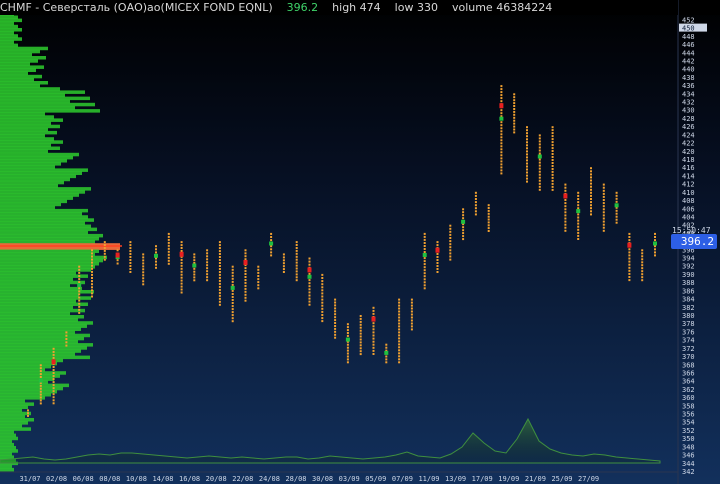  What do you see at coordinates (688, 291) in the screenshot?
I see `price-tick-label: 386` at bounding box center [688, 291].